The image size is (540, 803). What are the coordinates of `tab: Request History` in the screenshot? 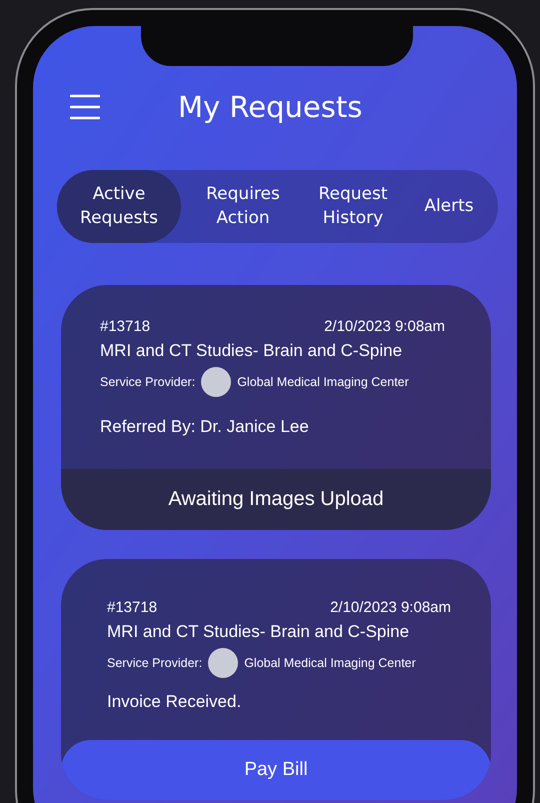 It's located at (353, 206).